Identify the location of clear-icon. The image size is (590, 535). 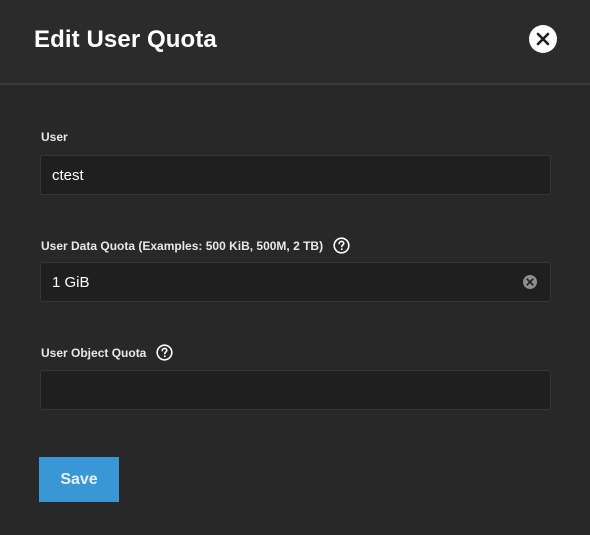
(530, 282).